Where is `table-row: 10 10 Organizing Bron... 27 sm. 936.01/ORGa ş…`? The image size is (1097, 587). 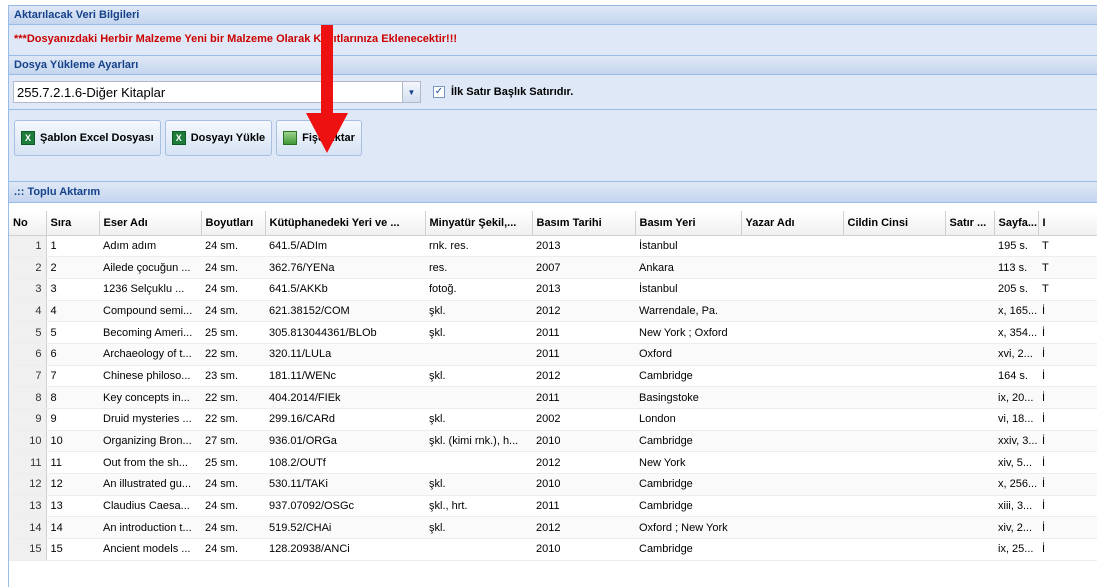
table-row: 10 10 Organizing Bron... 27 sm. 936.01/ORGa ş… is located at coordinates (553, 441).